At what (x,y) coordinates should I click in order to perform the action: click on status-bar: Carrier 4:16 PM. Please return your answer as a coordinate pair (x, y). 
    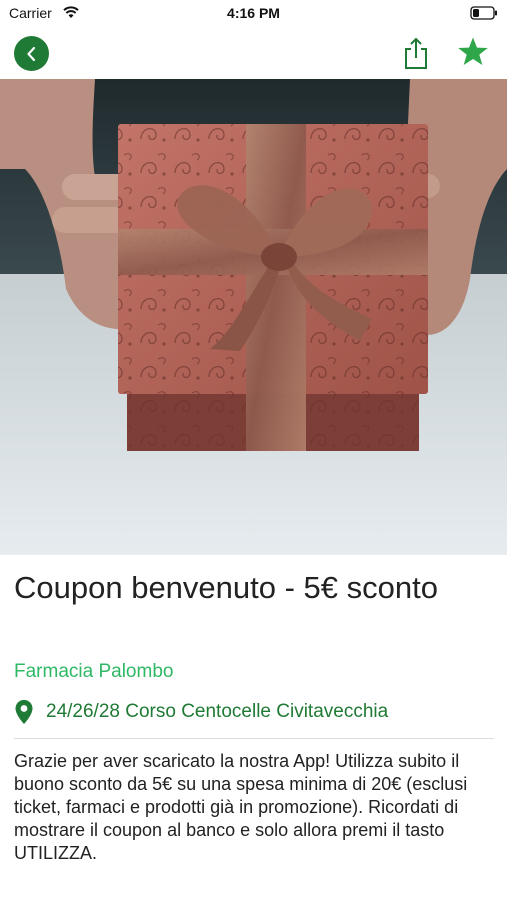
    Looking at the image, I should click on (253, 14).